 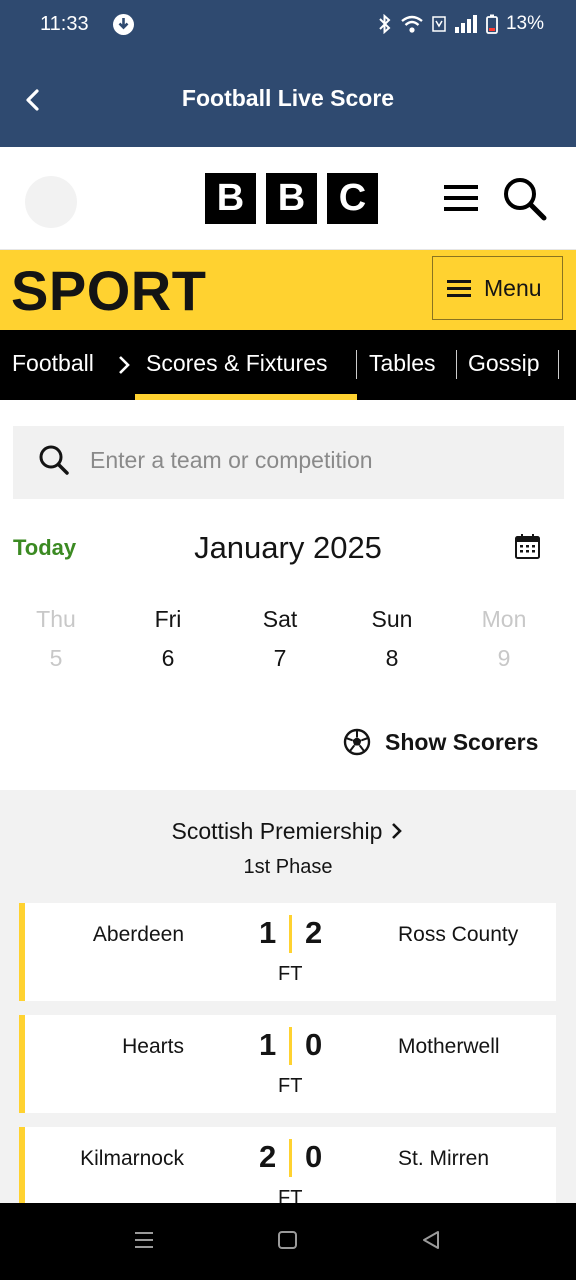 What do you see at coordinates (280, 619) in the screenshot?
I see `day-name: Sat` at bounding box center [280, 619].